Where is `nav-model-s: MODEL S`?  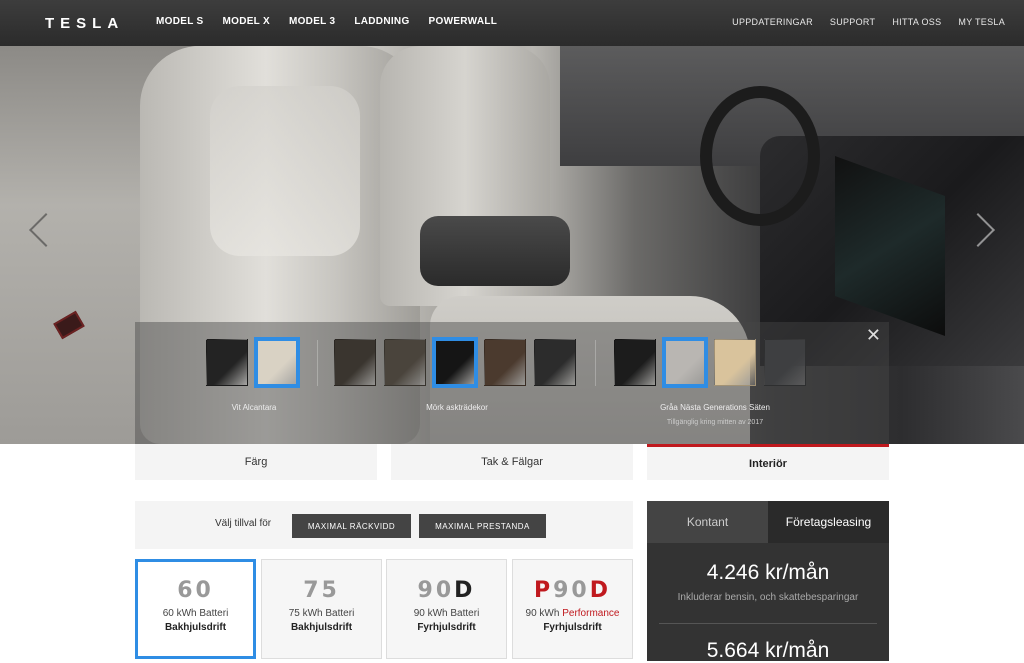
nav-model-s: MODEL S is located at coordinates (179, 21).